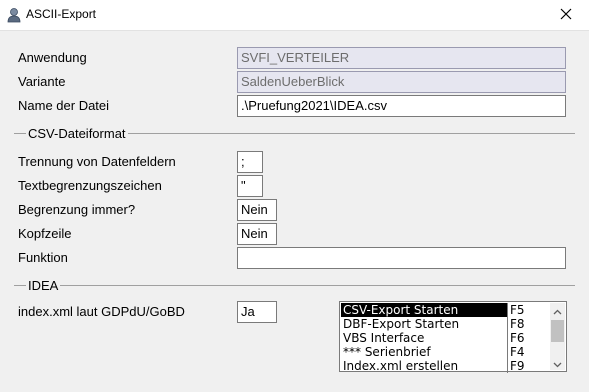  I want to click on action-label: VBS Interface, so click(424, 338).